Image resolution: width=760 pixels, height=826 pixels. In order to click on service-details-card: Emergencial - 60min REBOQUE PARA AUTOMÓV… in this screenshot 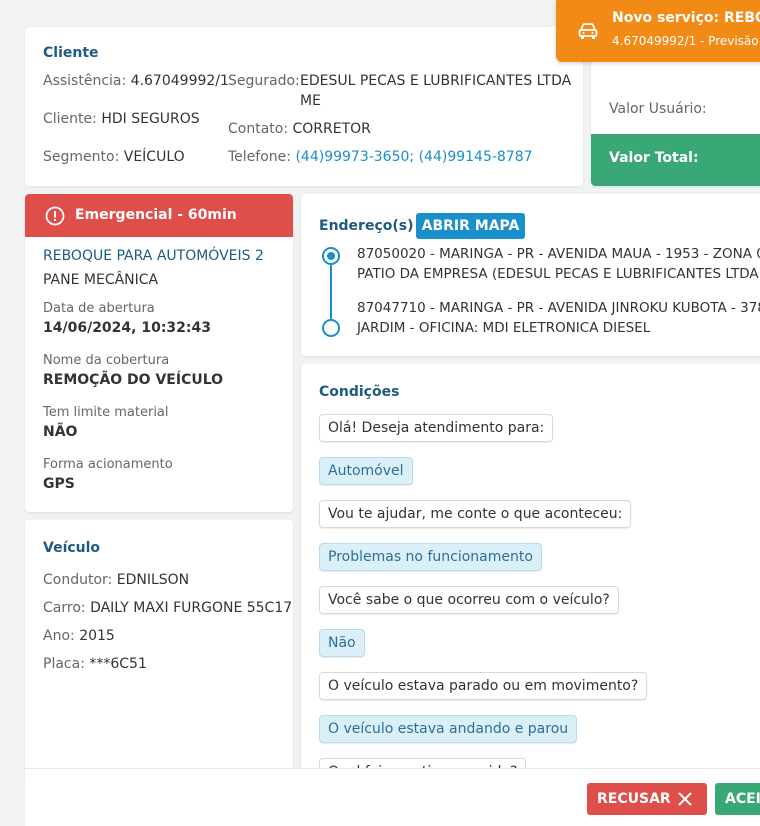, I will do `click(159, 353)`.